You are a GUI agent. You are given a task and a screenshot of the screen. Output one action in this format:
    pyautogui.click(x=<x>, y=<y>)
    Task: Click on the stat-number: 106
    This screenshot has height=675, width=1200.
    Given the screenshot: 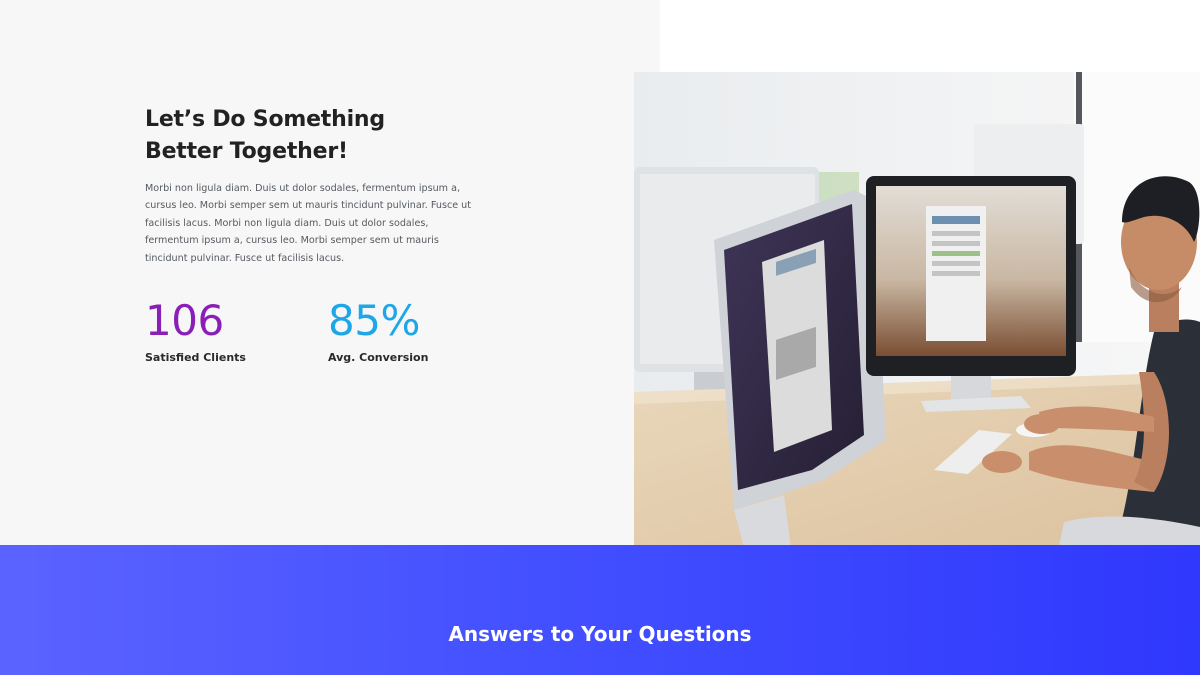 What is the action you would take?
    pyautogui.click(x=184, y=320)
    